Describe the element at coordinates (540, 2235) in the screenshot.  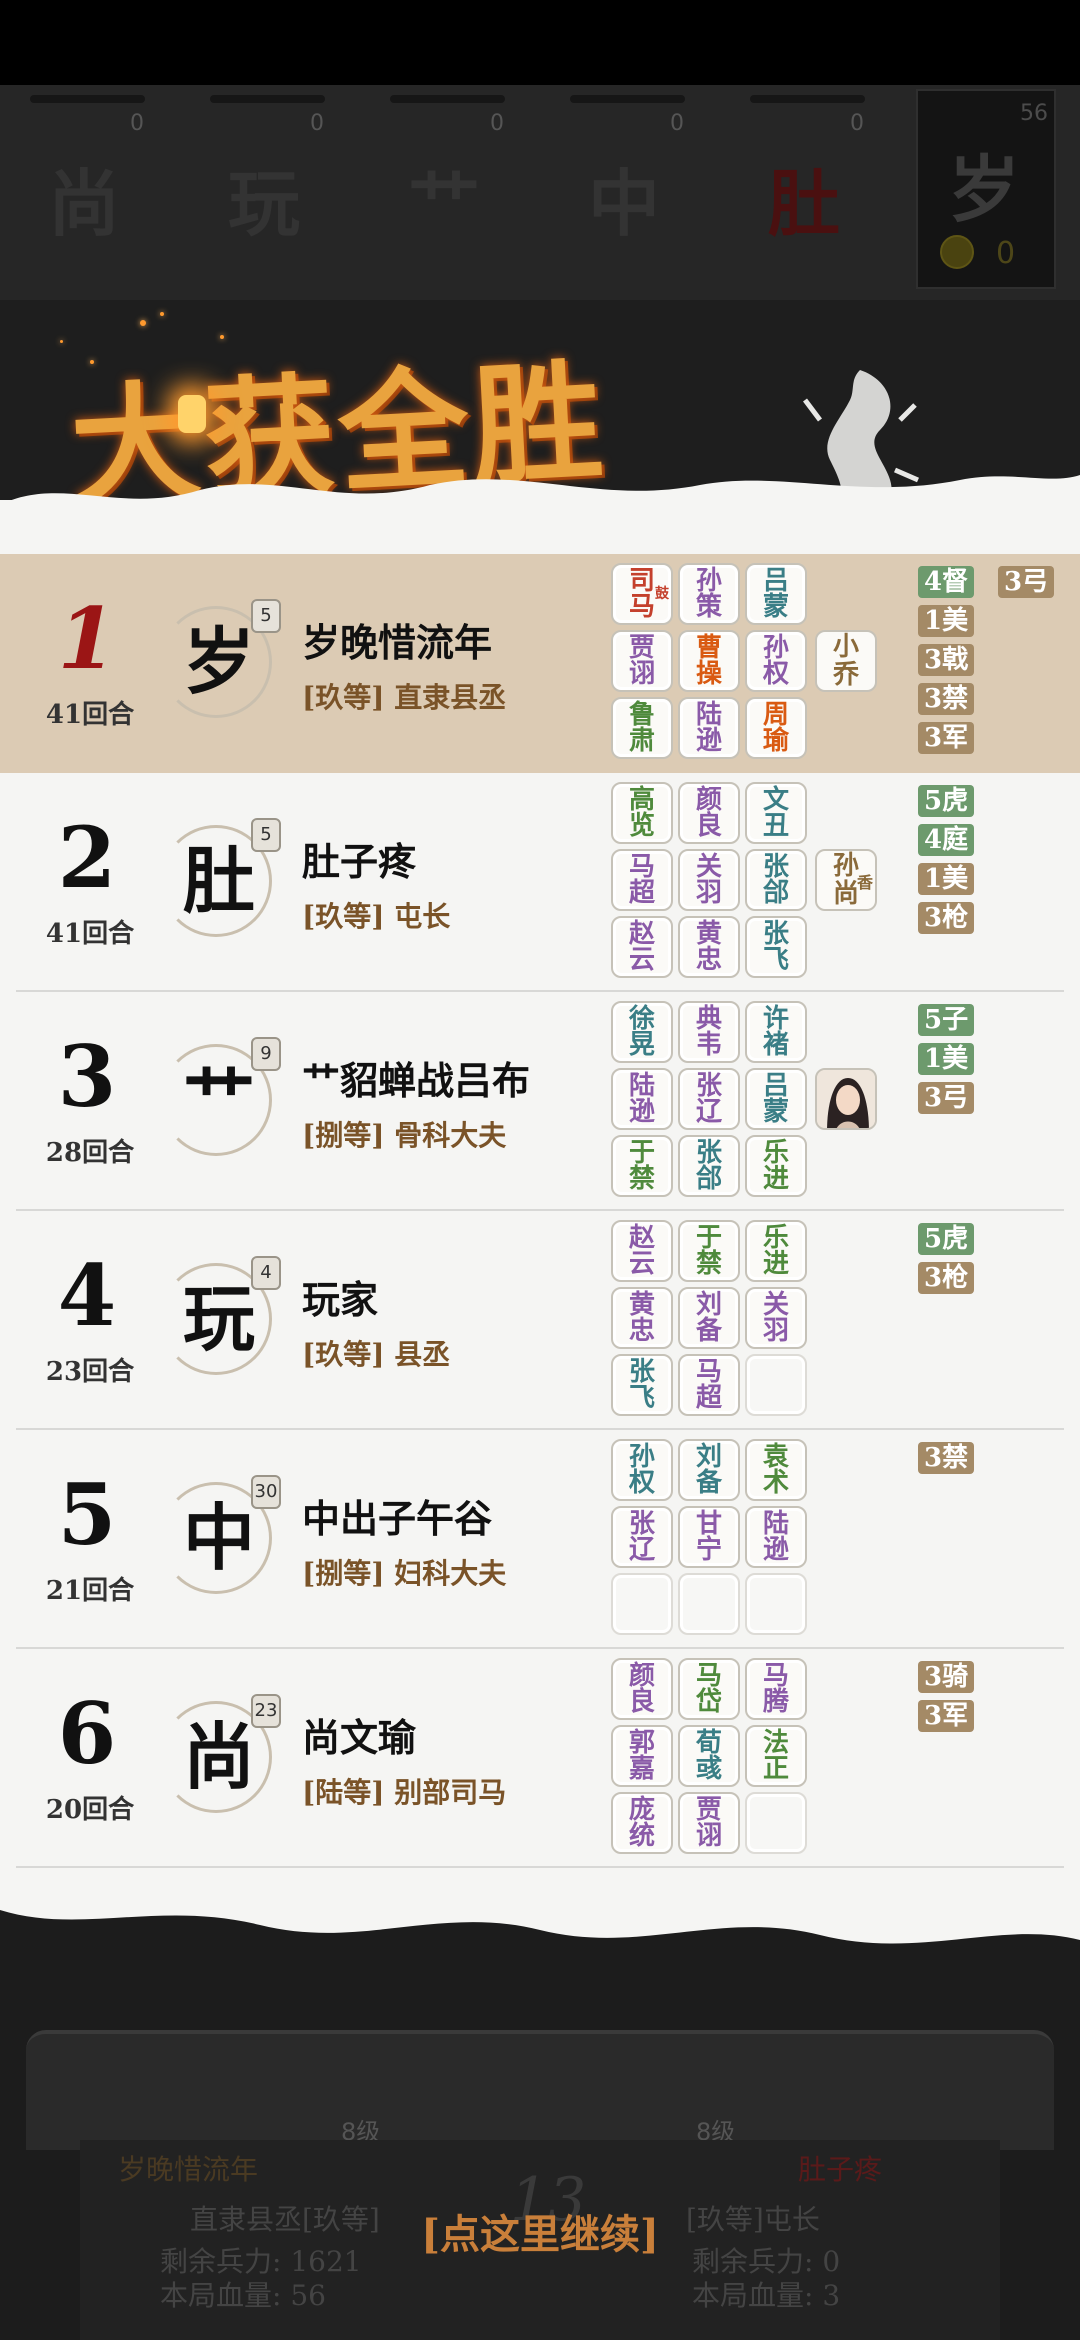
I see `continue-button: [点这里继续]` at that location.